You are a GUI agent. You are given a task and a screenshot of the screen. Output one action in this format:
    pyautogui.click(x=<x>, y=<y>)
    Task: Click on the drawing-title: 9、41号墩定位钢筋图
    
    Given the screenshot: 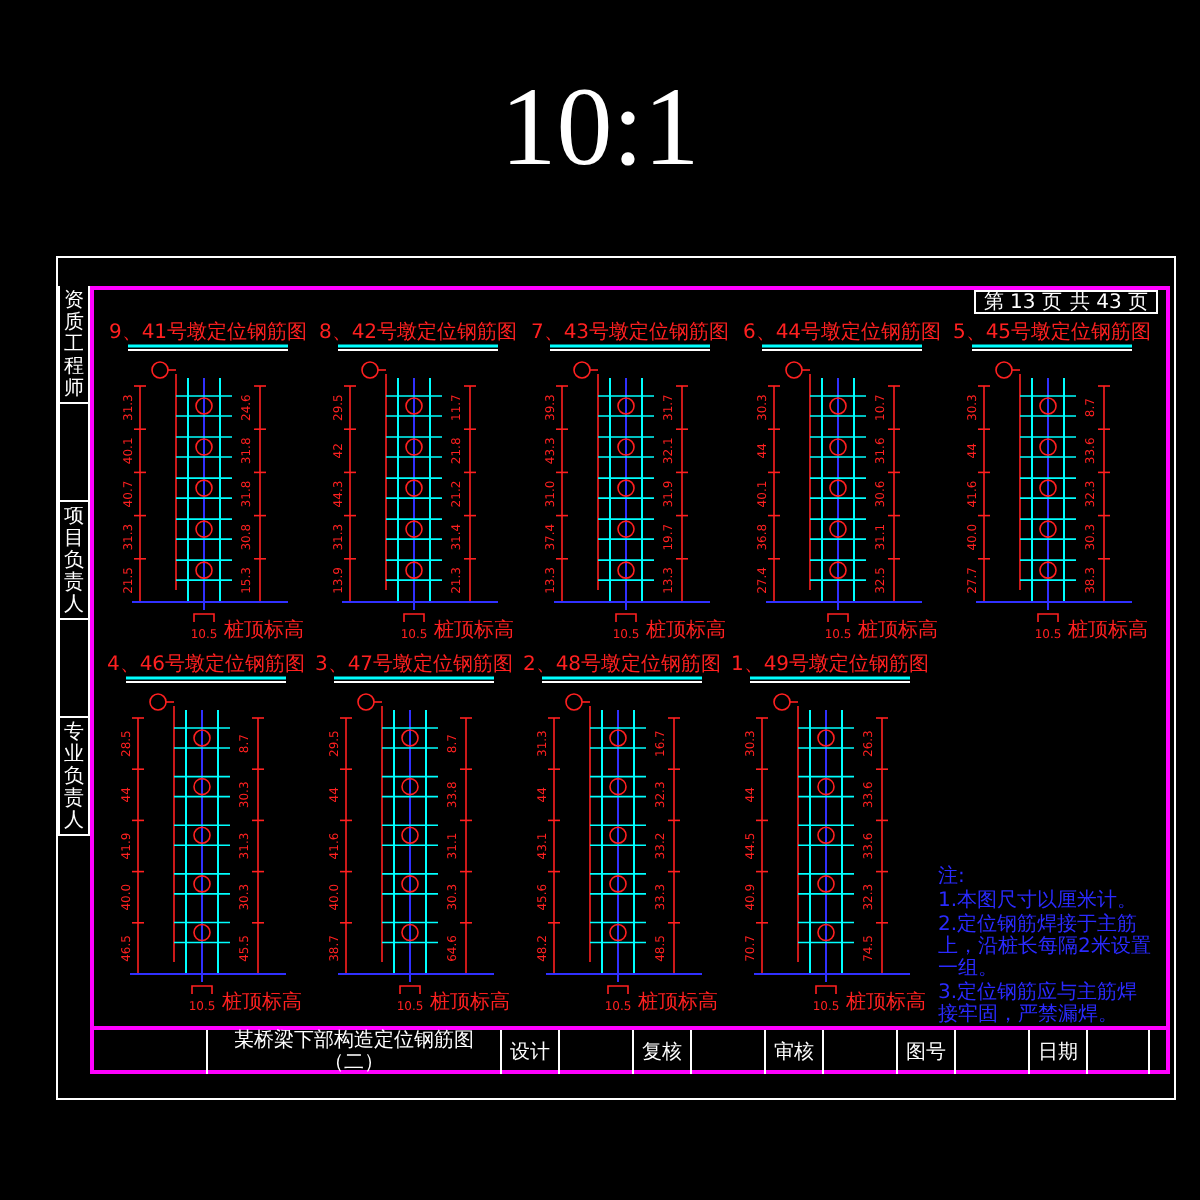 What is the action you would take?
    pyautogui.click(x=207, y=333)
    